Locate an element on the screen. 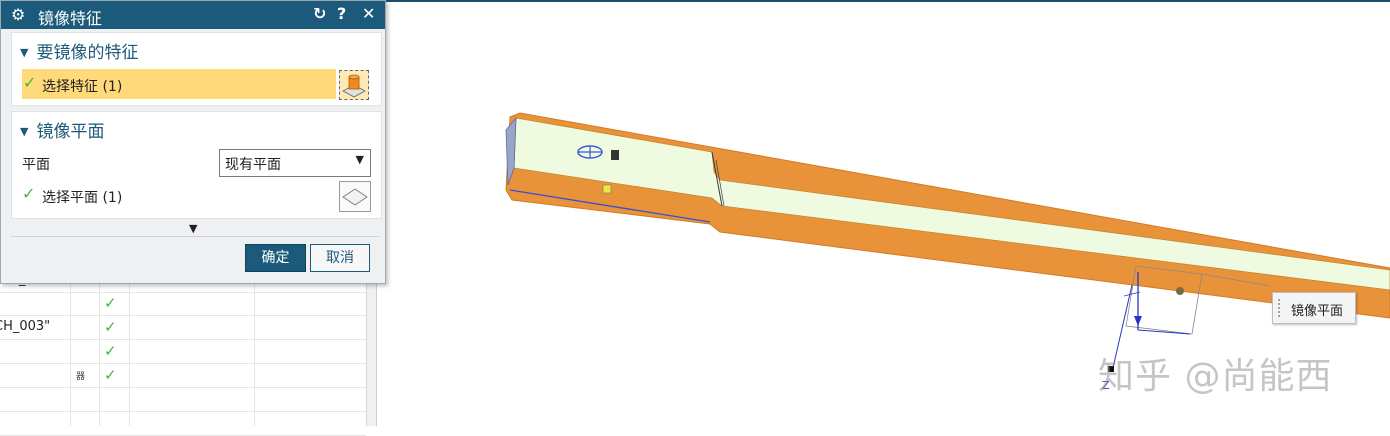 The width and height of the screenshot is (1390, 436). section-header: ▼ 要镜像的特征 is located at coordinates (79, 50).